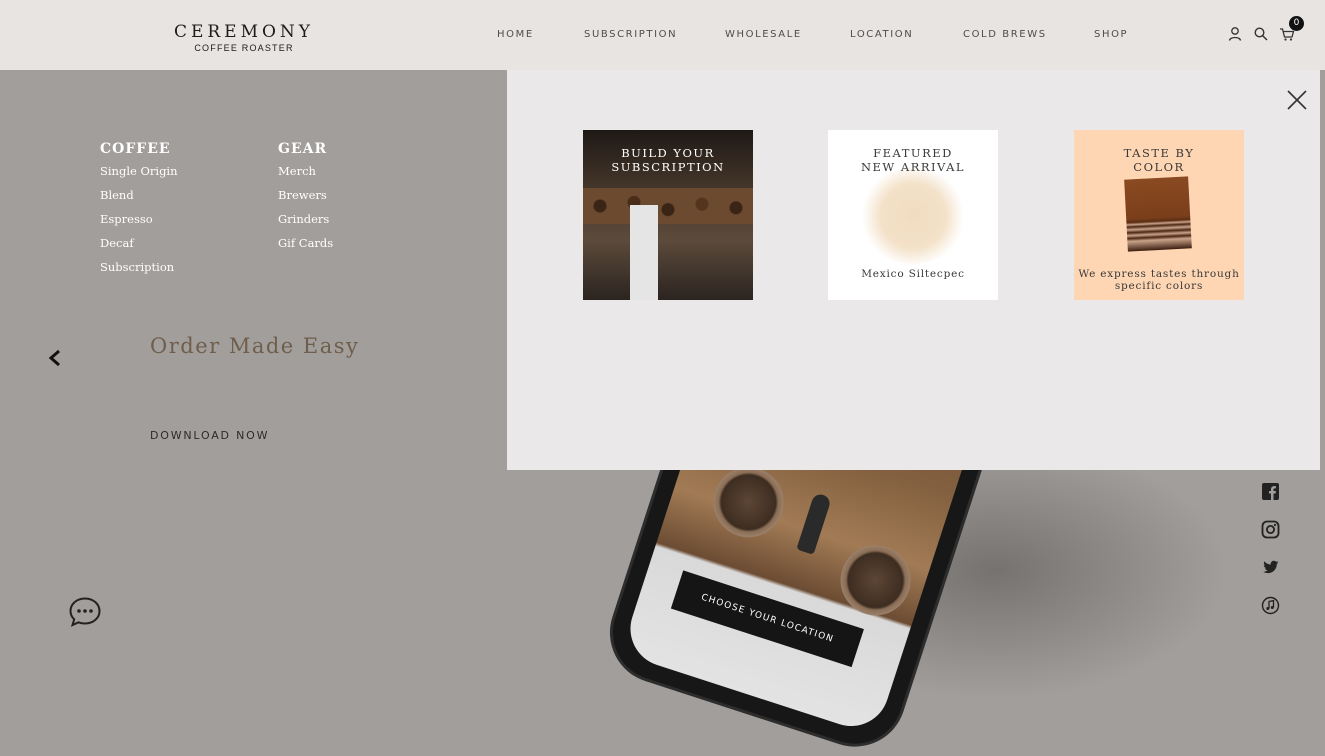  What do you see at coordinates (515, 34) in the screenshot?
I see `nav-home: HOME` at bounding box center [515, 34].